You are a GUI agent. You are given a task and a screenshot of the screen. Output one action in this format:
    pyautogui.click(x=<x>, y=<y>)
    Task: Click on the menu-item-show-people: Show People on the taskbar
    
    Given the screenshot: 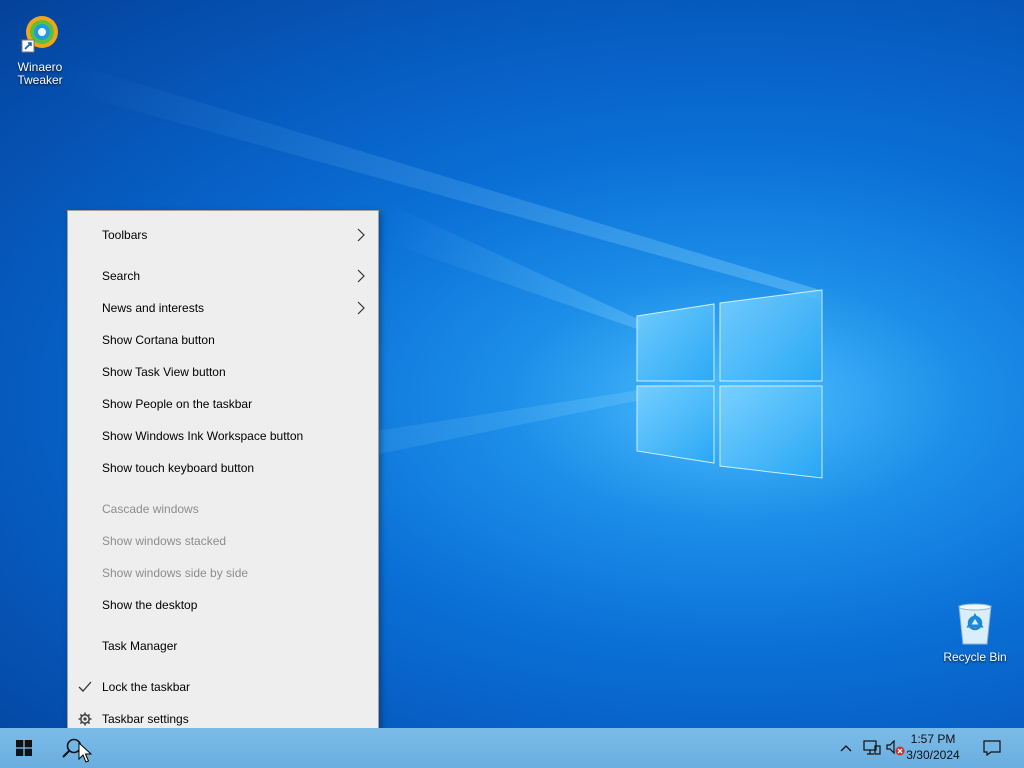 What is the action you would take?
    pyautogui.click(x=223, y=404)
    